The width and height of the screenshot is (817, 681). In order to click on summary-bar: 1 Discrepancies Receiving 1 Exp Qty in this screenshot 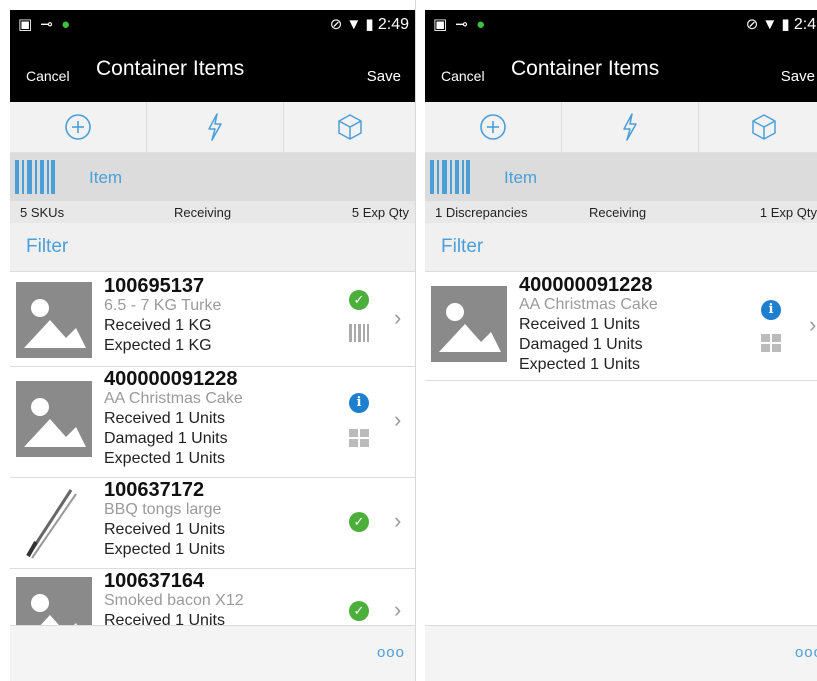, I will do `click(621, 212)`.